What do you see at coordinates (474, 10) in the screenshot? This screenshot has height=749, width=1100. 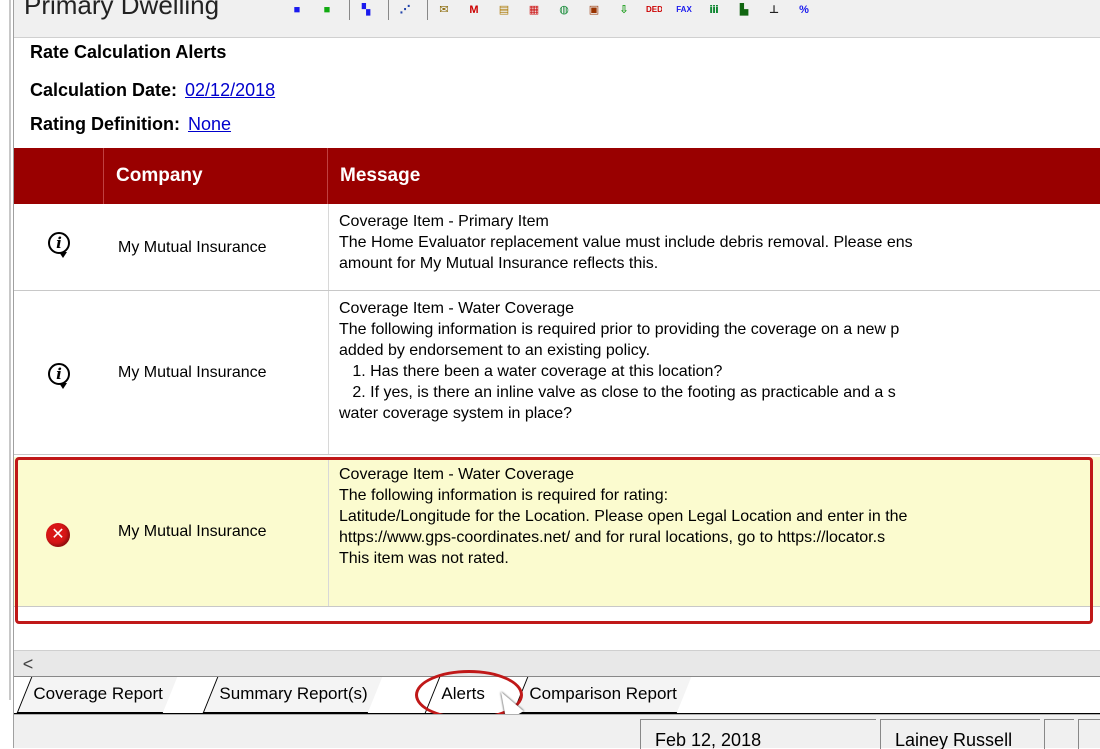 I see `m-icon: M` at bounding box center [474, 10].